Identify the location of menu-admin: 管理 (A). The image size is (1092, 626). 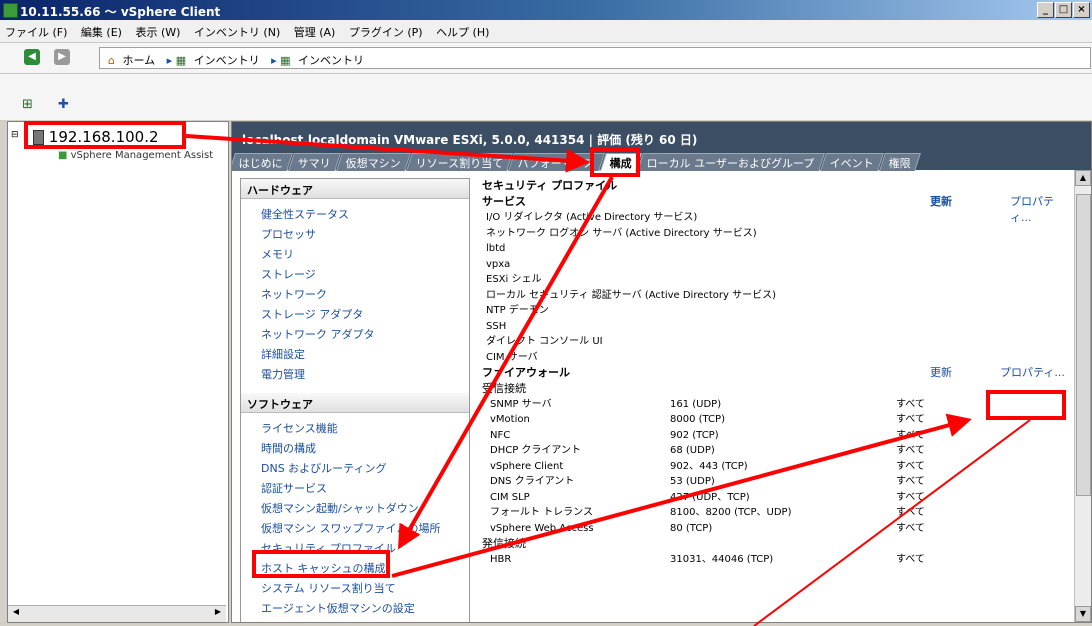
(315, 30).